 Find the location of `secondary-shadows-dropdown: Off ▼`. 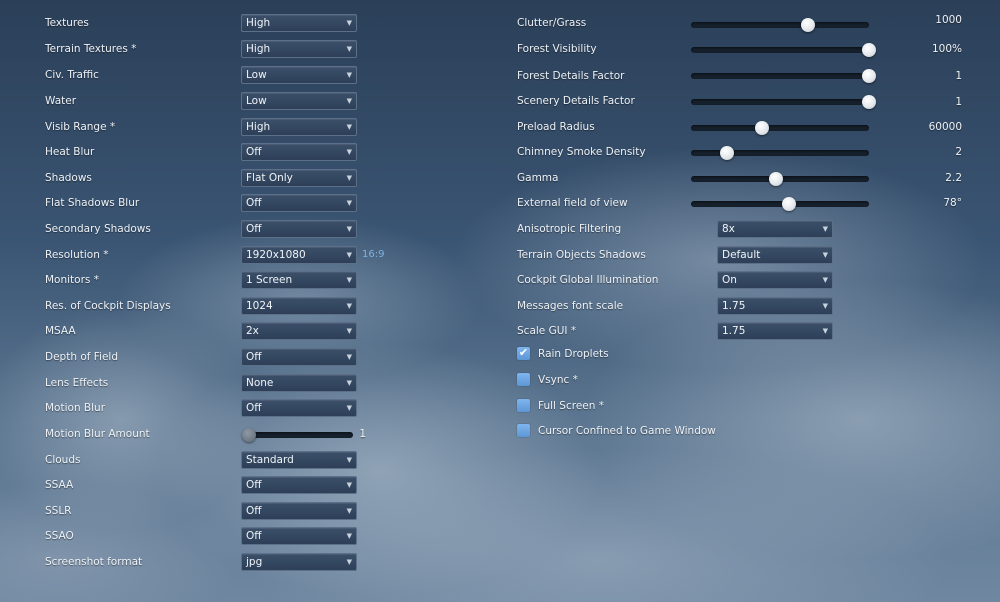

secondary-shadows-dropdown: Off ▼ is located at coordinates (299, 229).